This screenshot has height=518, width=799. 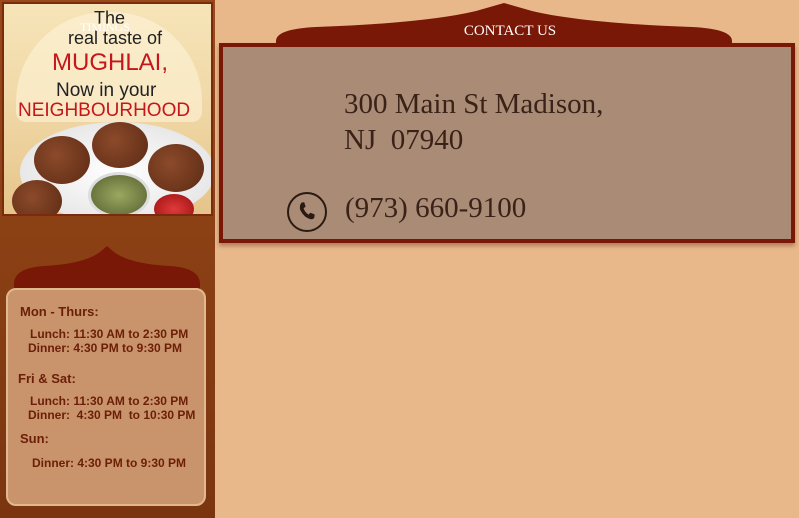 What do you see at coordinates (107, 269) in the screenshot?
I see `timings-header-arch` at bounding box center [107, 269].